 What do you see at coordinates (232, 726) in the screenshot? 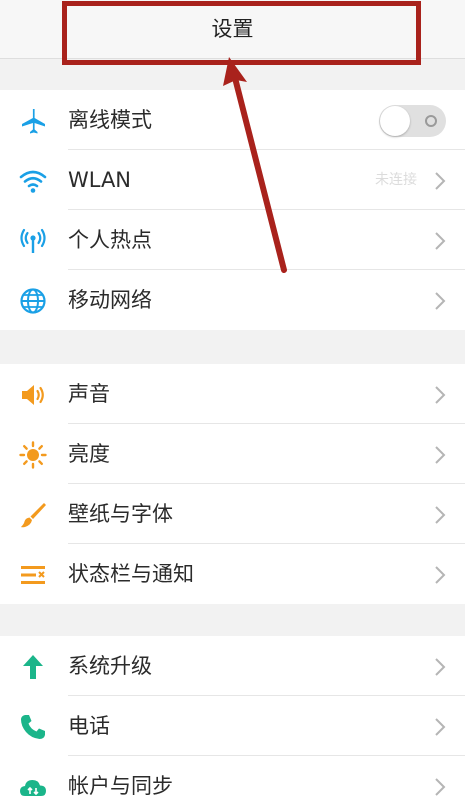
I see `settings-item-phone: 电话` at bounding box center [232, 726].